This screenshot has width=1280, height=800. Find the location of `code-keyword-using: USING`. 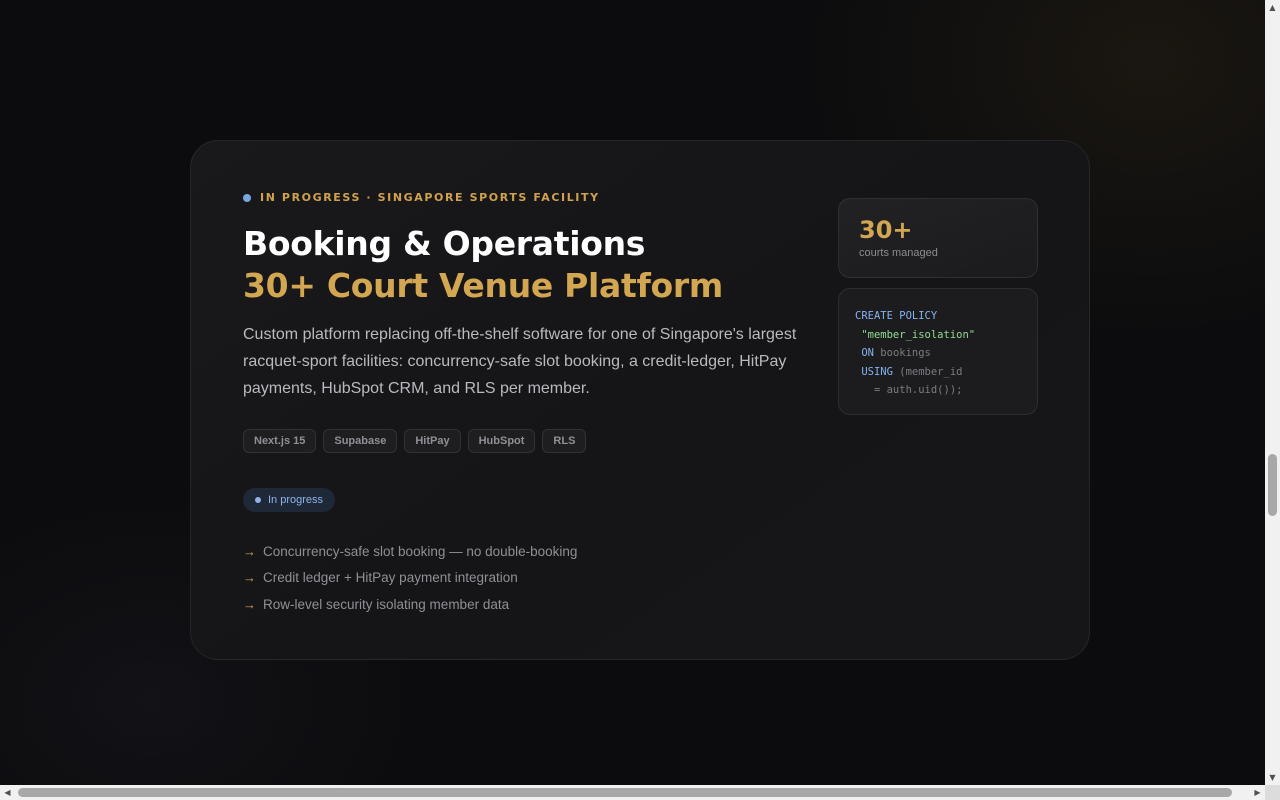

code-keyword-using: USING is located at coordinates (877, 371).